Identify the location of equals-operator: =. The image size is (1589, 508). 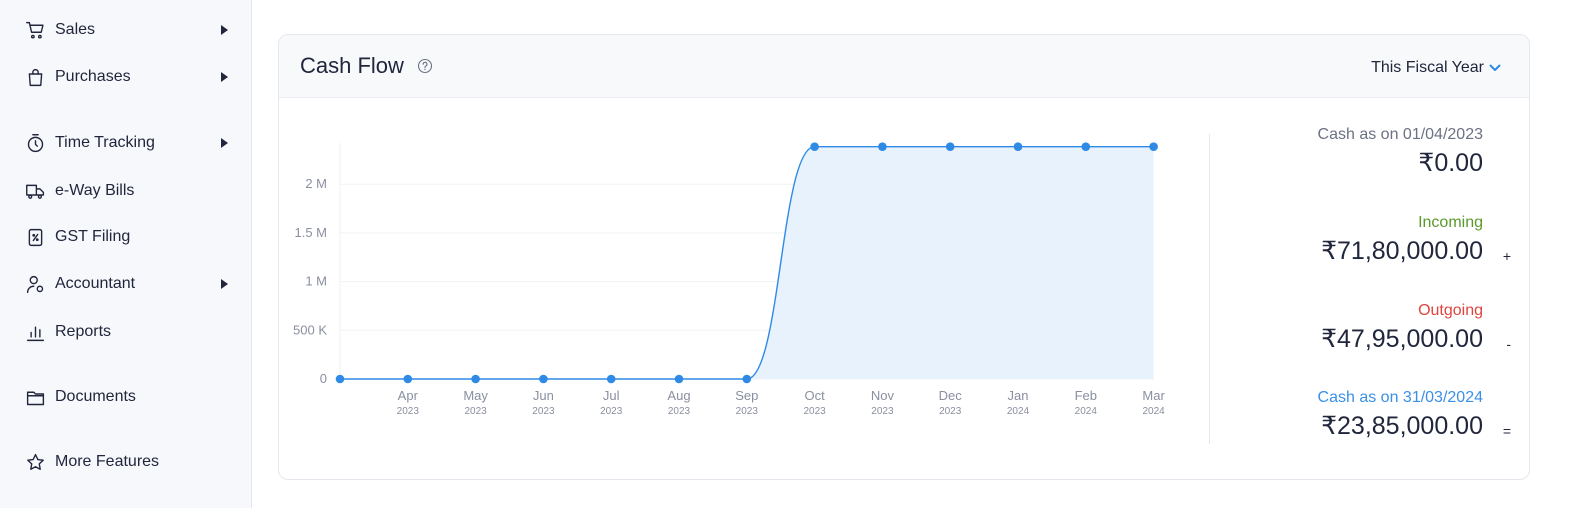
(1506, 431).